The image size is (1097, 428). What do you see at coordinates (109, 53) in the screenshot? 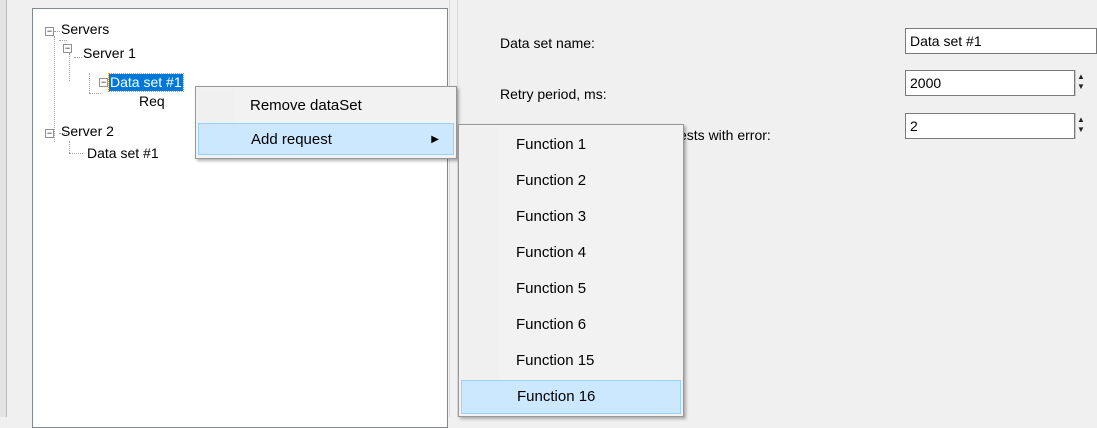
I see `tree-node-server-1: Server 1` at bounding box center [109, 53].